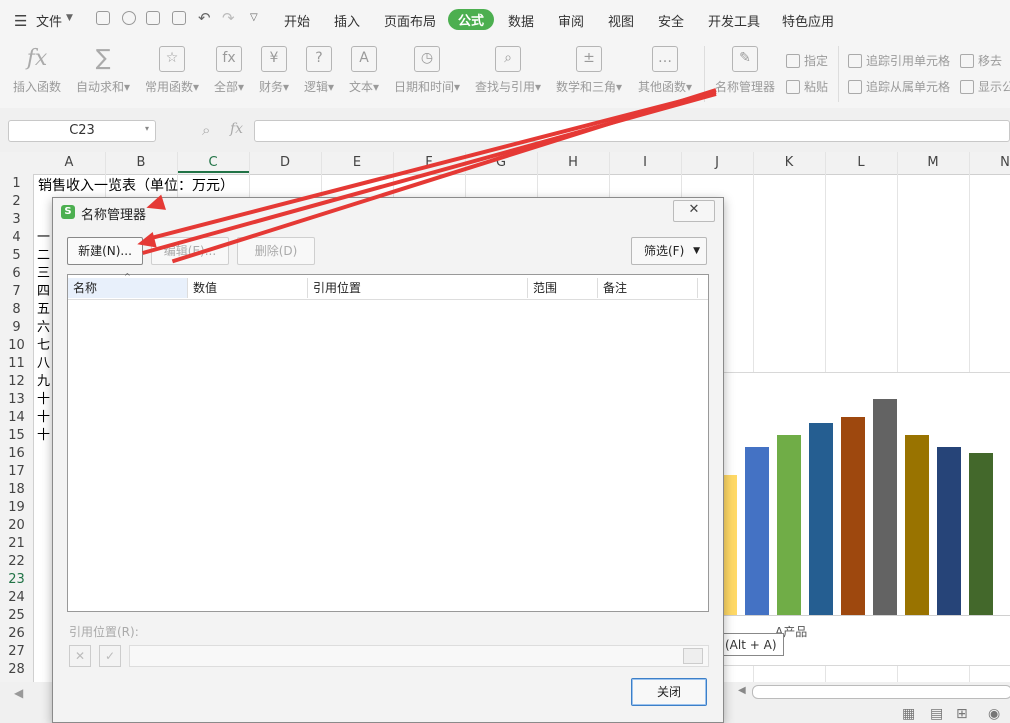  I want to click on close-icon: ✕, so click(694, 211).